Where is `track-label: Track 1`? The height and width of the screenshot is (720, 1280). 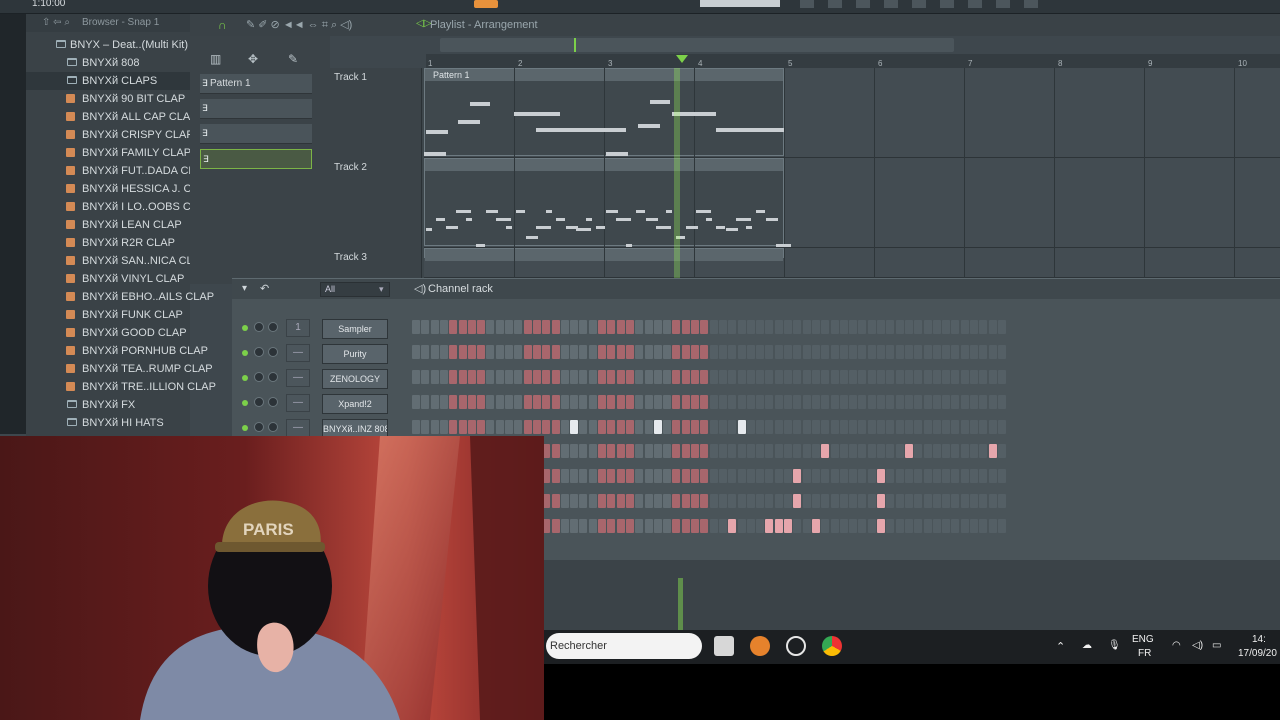
track-label: Track 1 is located at coordinates (378, 77).